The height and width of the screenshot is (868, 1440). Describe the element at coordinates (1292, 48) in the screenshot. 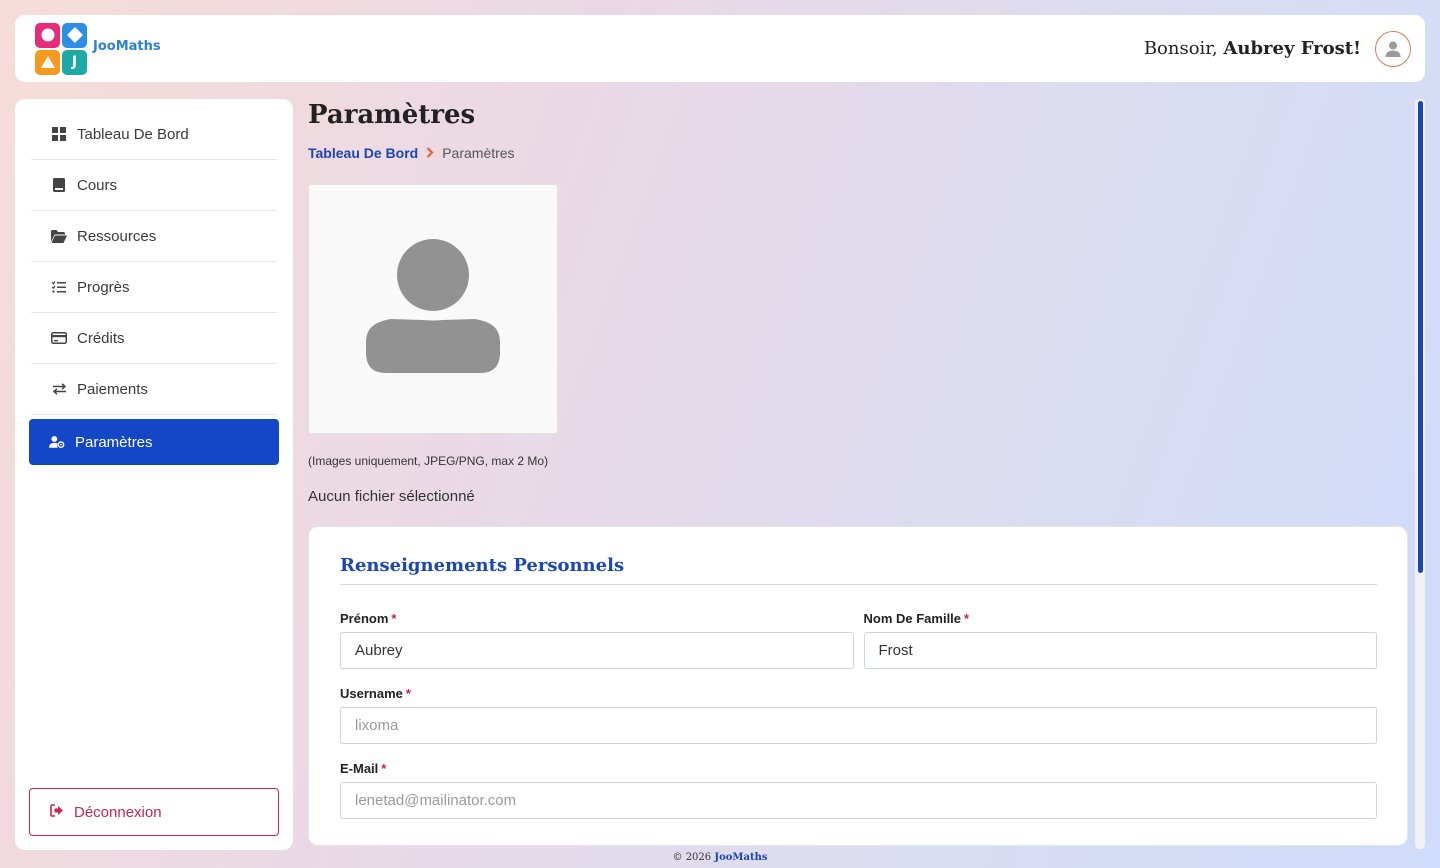

I see `greeting-user-name: Aubrey Frost!` at that location.